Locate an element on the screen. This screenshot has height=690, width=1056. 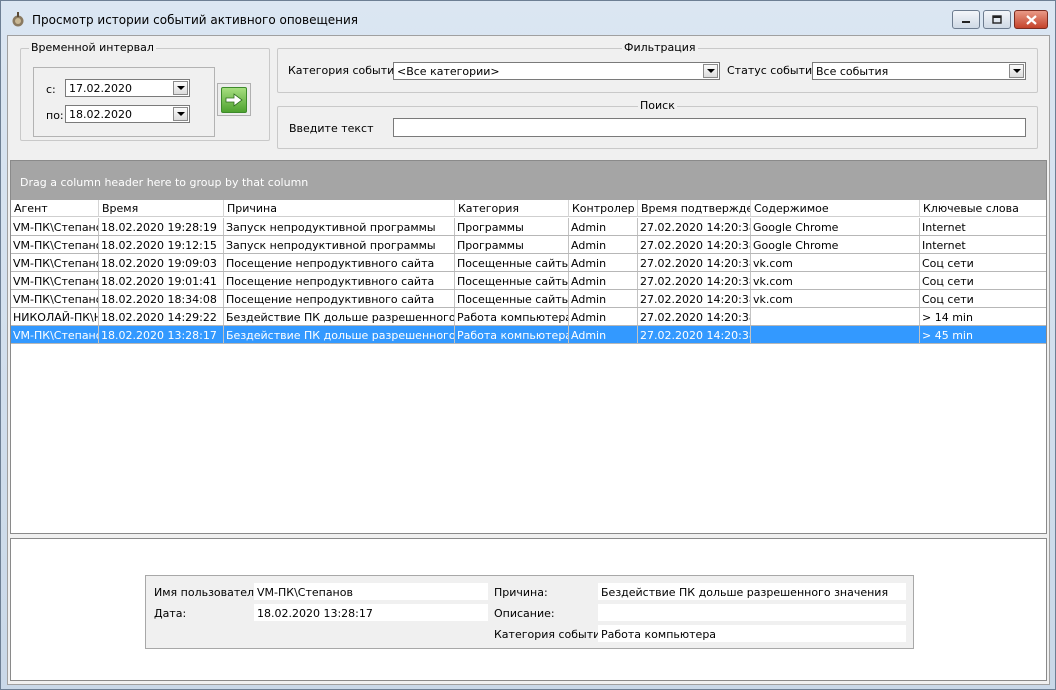
details-description-label: Описание: is located at coordinates (524, 613).